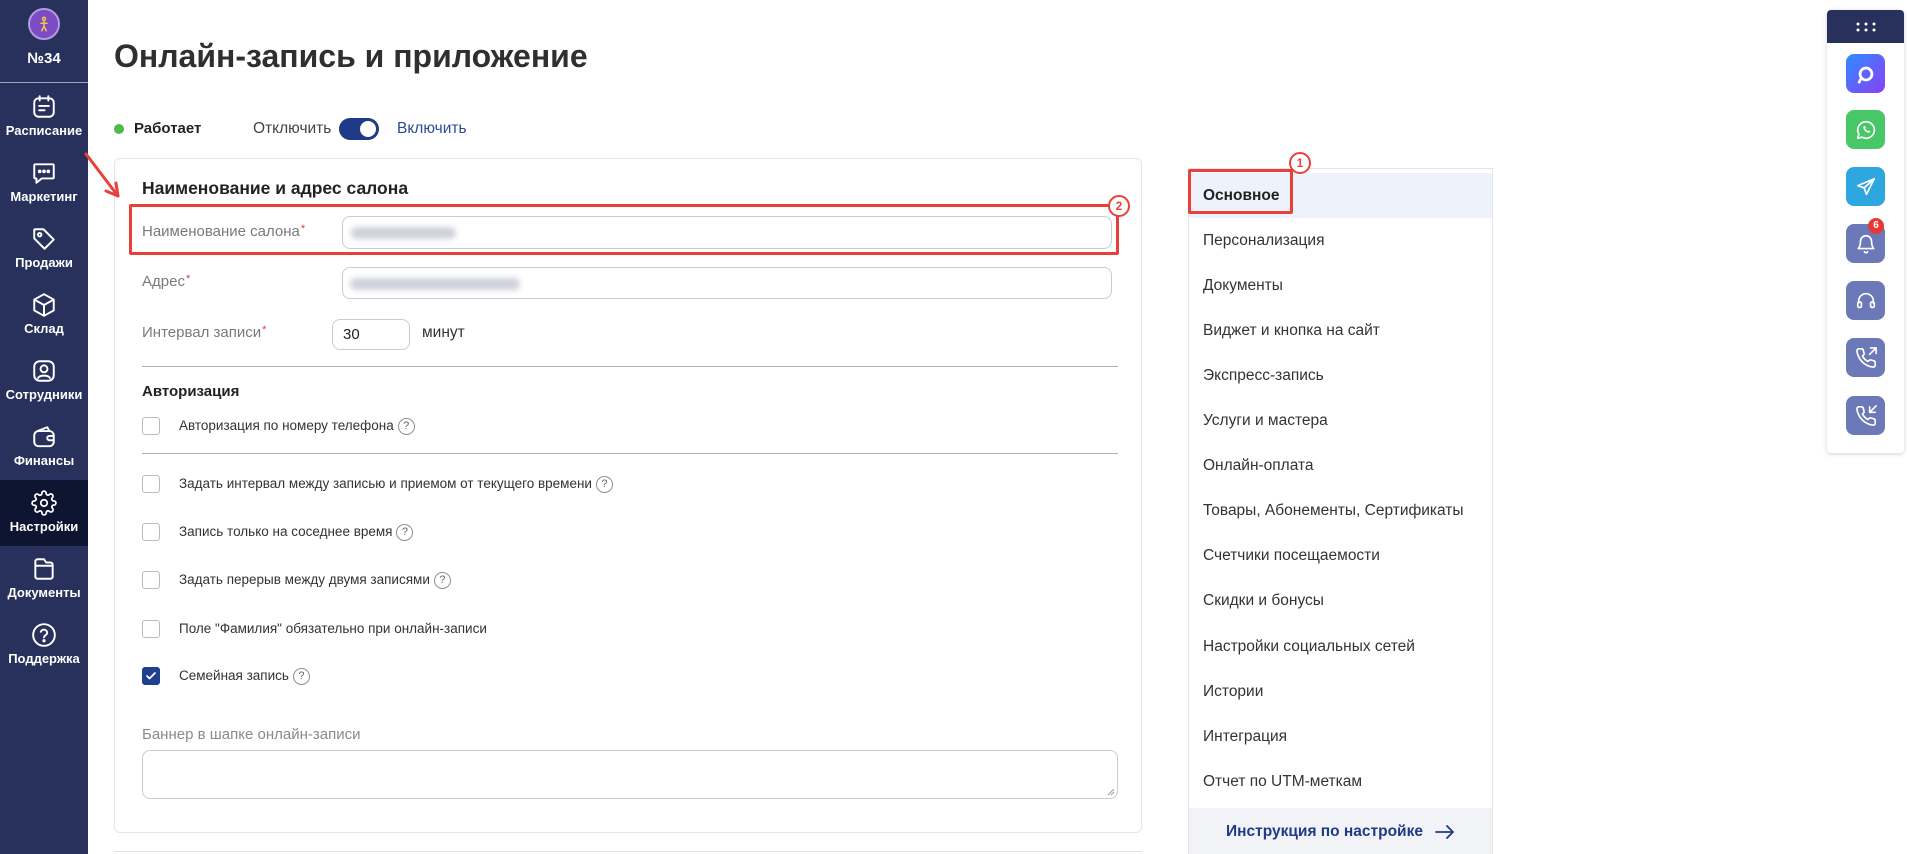  I want to click on notifications-button: 6, so click(1865, 240).